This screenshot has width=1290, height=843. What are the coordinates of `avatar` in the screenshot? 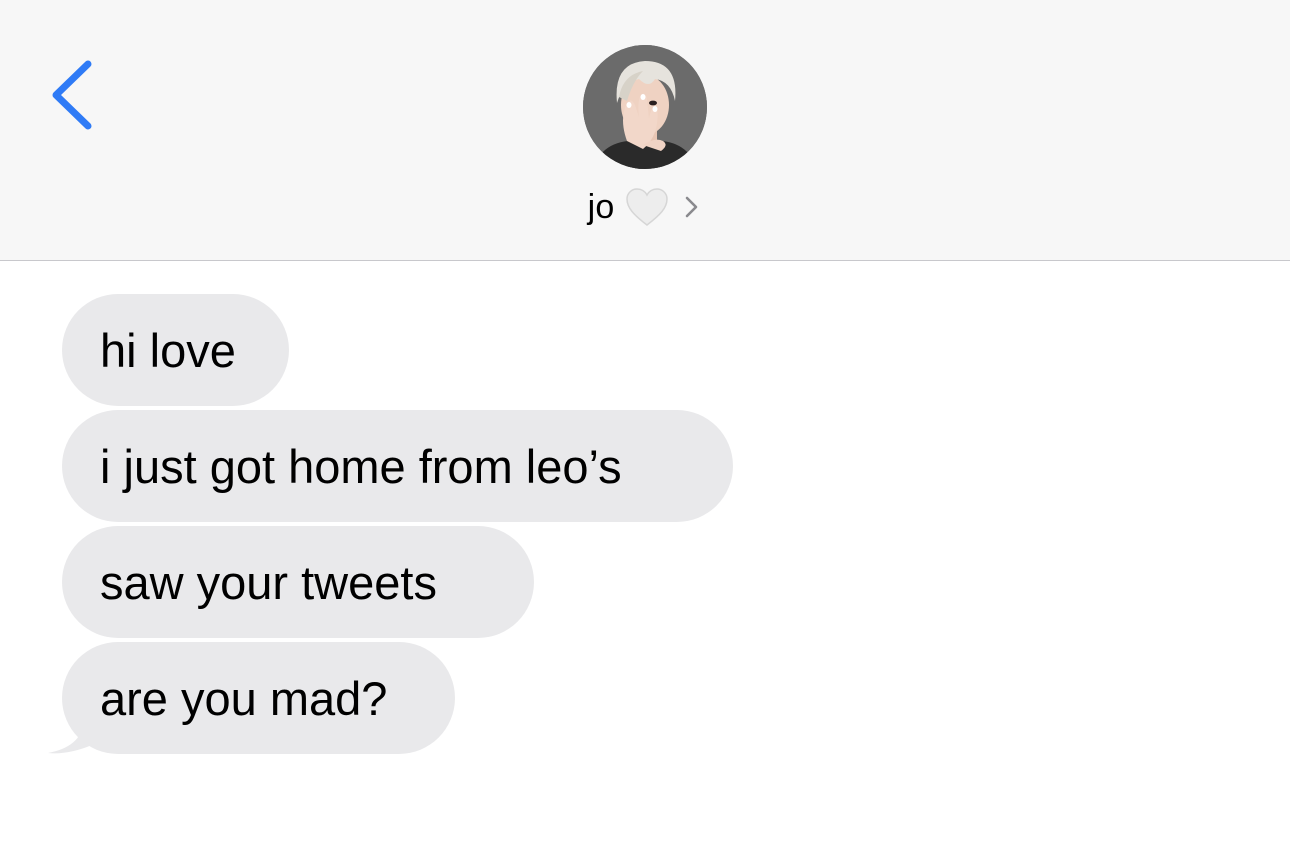 It's located at (645, 107).